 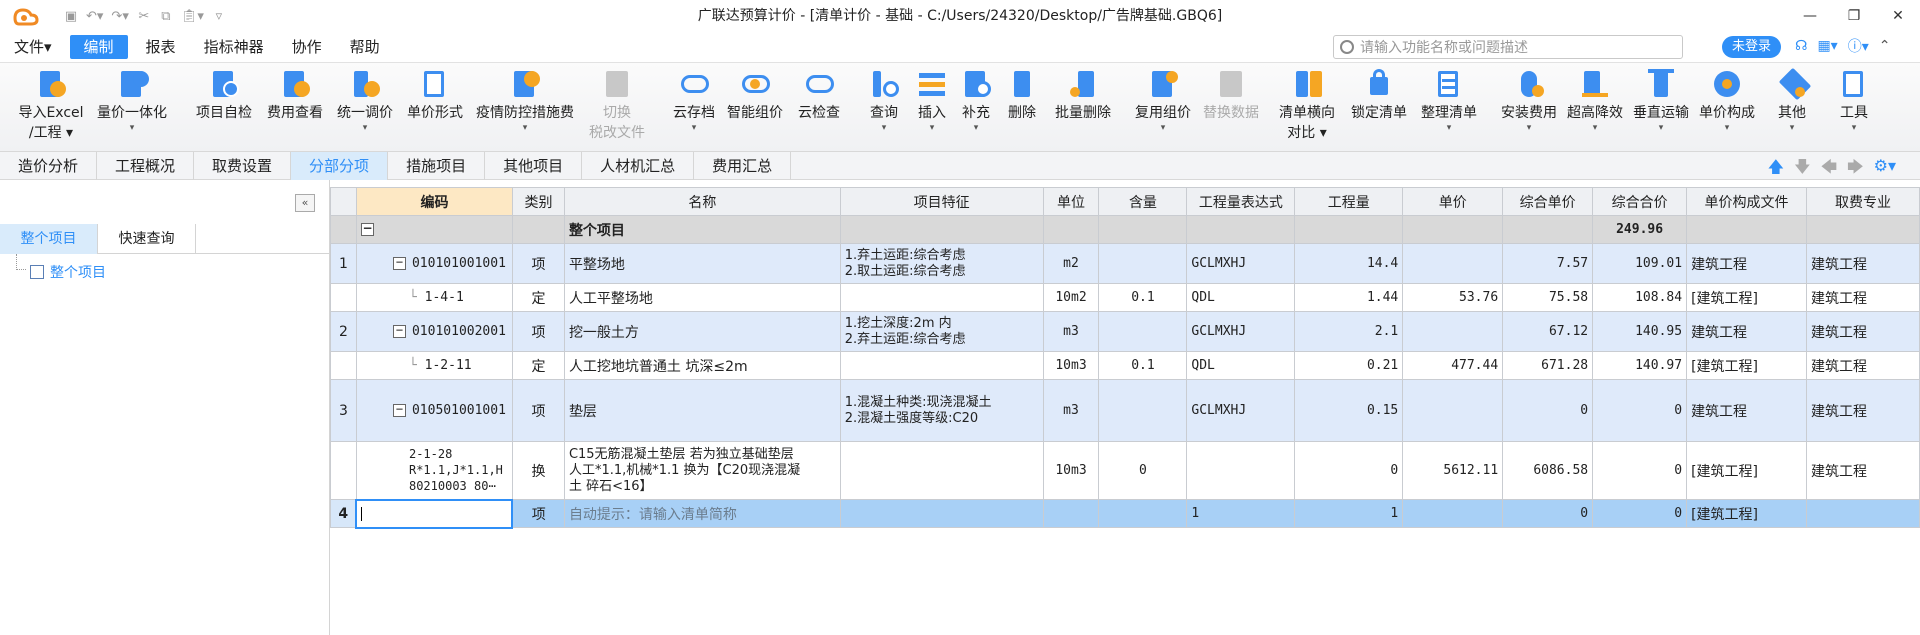 What do you see at coordinates (743, 166) in the screenshot?
I see `tab-fee-summary: 费用汇总` at bounding box center [743, 166].